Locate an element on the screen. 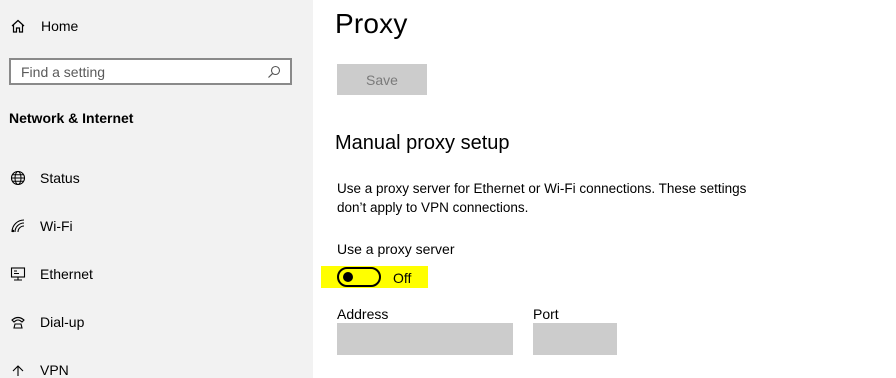 This screenshot has width=896, height=378. home-nav-item: Home is located at coordinates (43, 26).